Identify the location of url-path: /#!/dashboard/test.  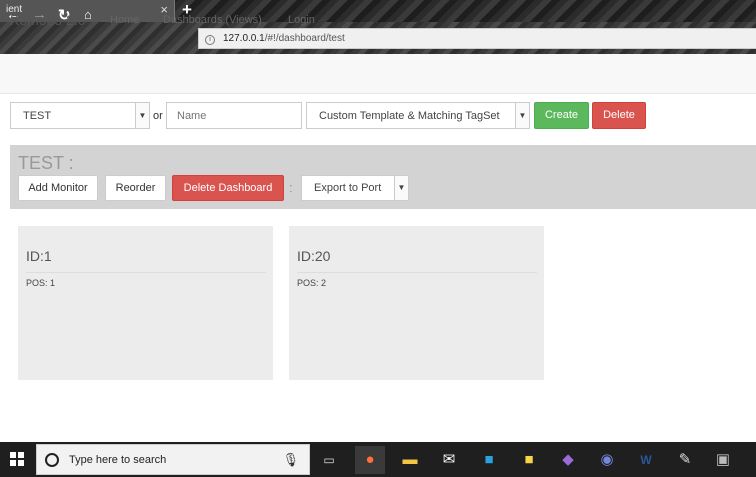
(304, 38).